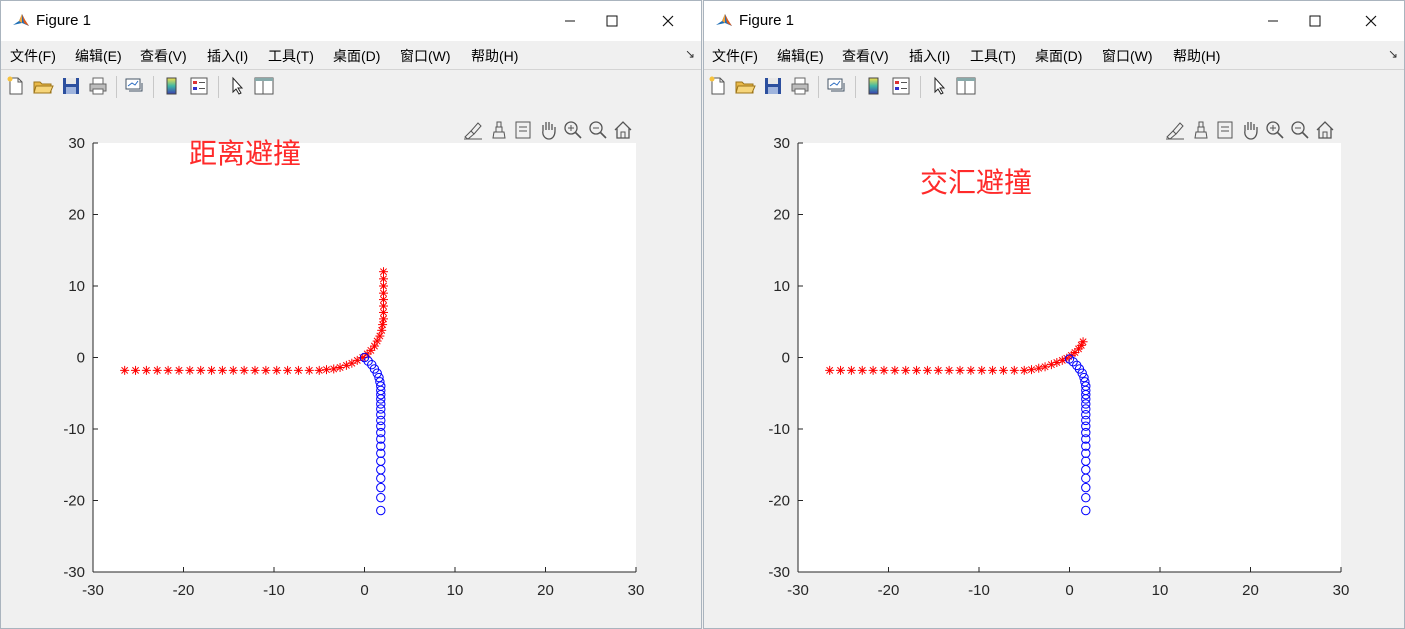 The height and width of the screenshot is (629, 1405). I want to click on window-title: Figure 1, so click(767, 20).